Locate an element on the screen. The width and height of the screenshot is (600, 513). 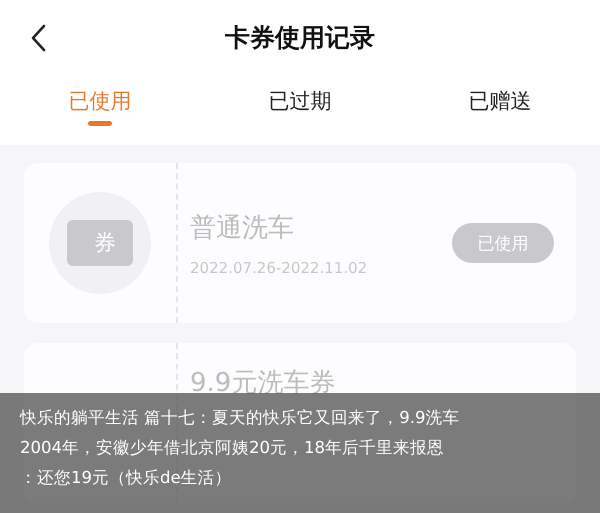
caption-line: 快乐的躺平生活 篇十七：夏天的快乐它又回来了，9.9洗车 is located at coordinates (240, 418).